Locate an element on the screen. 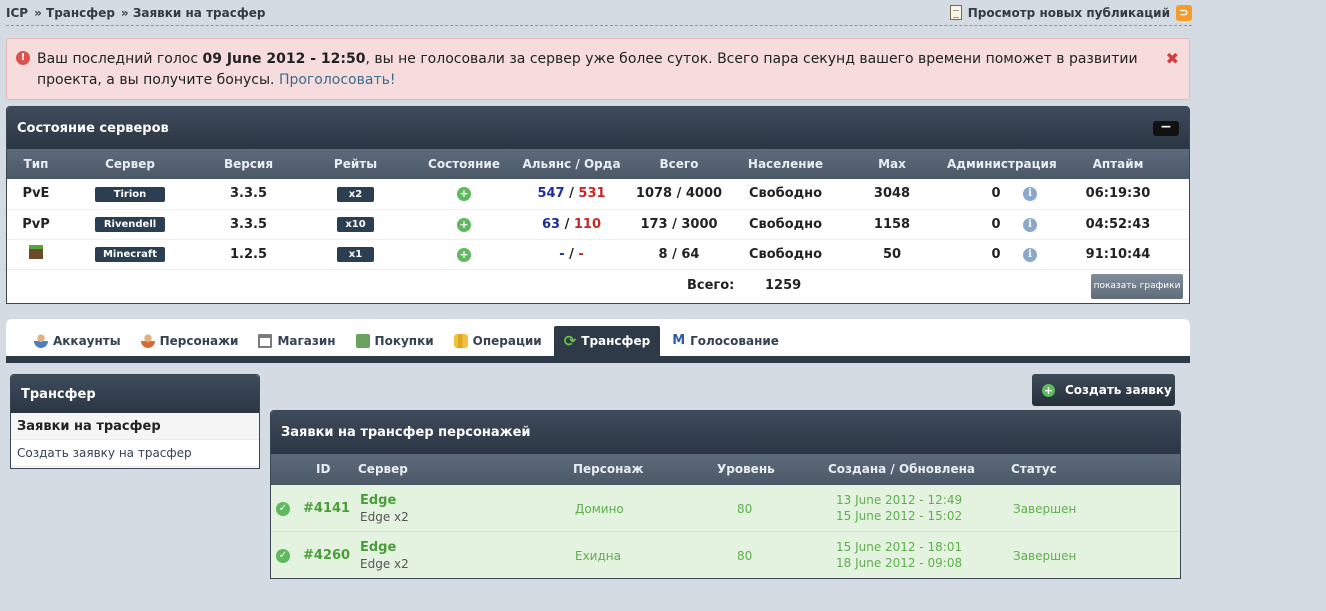 Image resolution: width=1326 pixels, height=611 pixels. plus-icon: + is located at coordinates (1048, 390).